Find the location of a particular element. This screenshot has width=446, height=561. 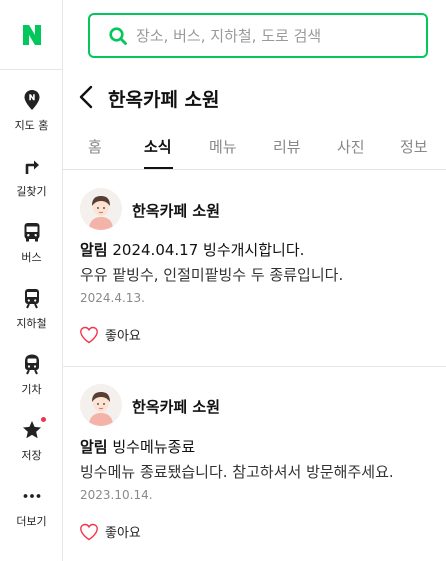

sidebar-item-train: 기차 is located at coordinates (31, 369).